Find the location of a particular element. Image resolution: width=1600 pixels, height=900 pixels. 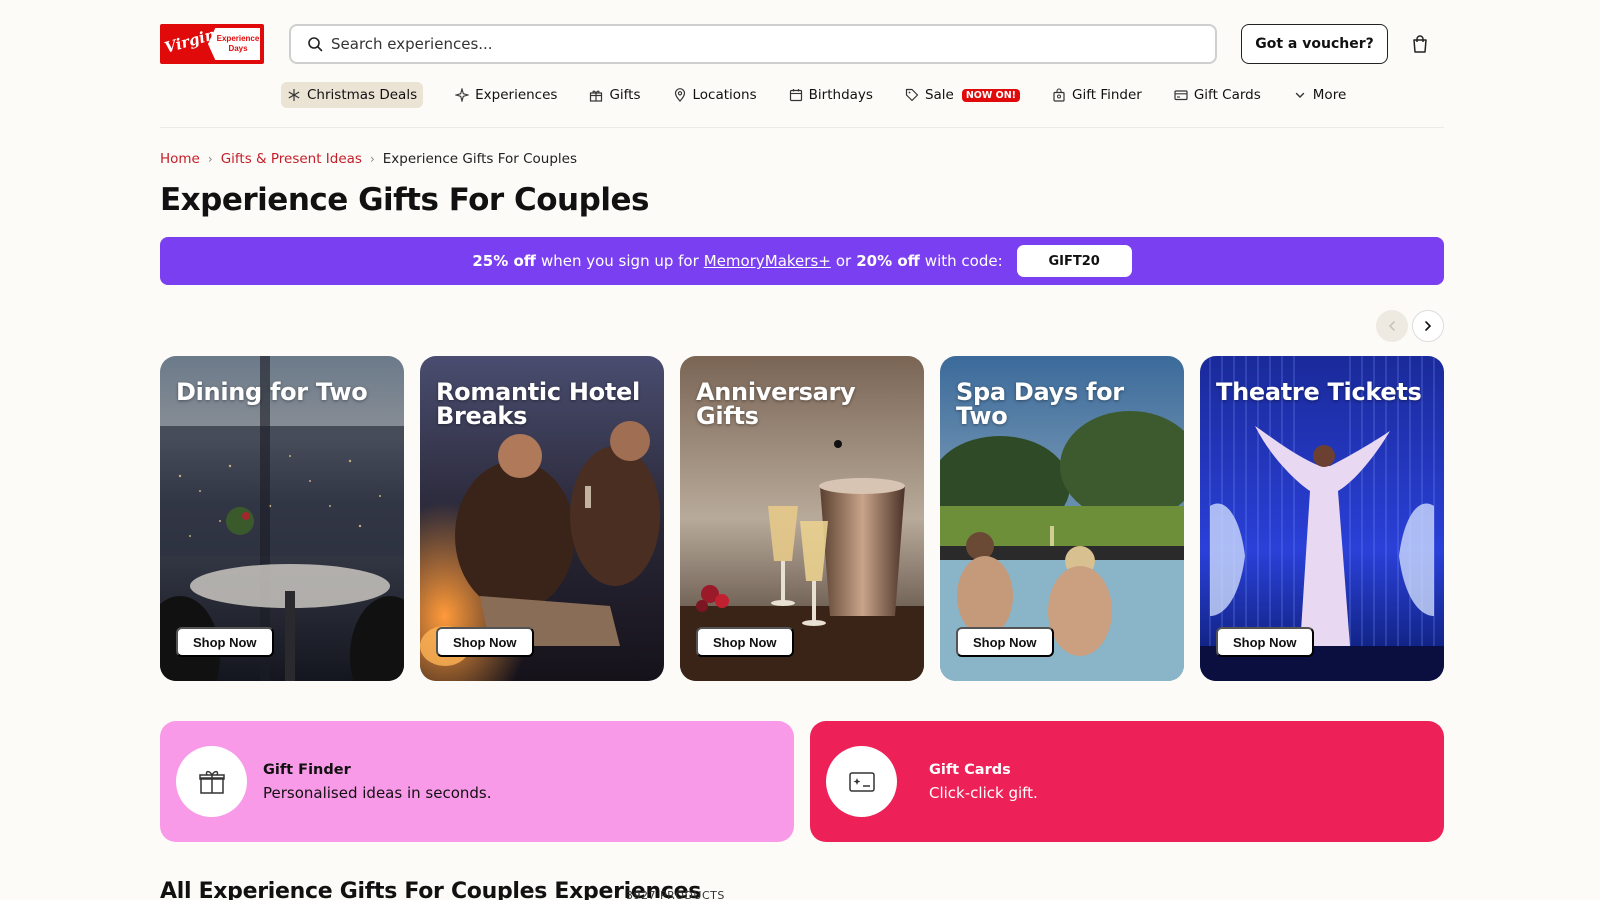

virgin-experience-days-logo: Virgin Experience Days is located at coordinates (212, 44).